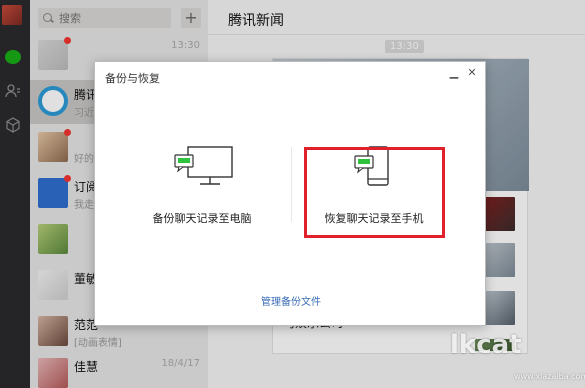 The image size is (585, 388). What do you see at coordinates (374, 192) in the screenshot?
I see `highlight-box` at bounding box center [374, 192].